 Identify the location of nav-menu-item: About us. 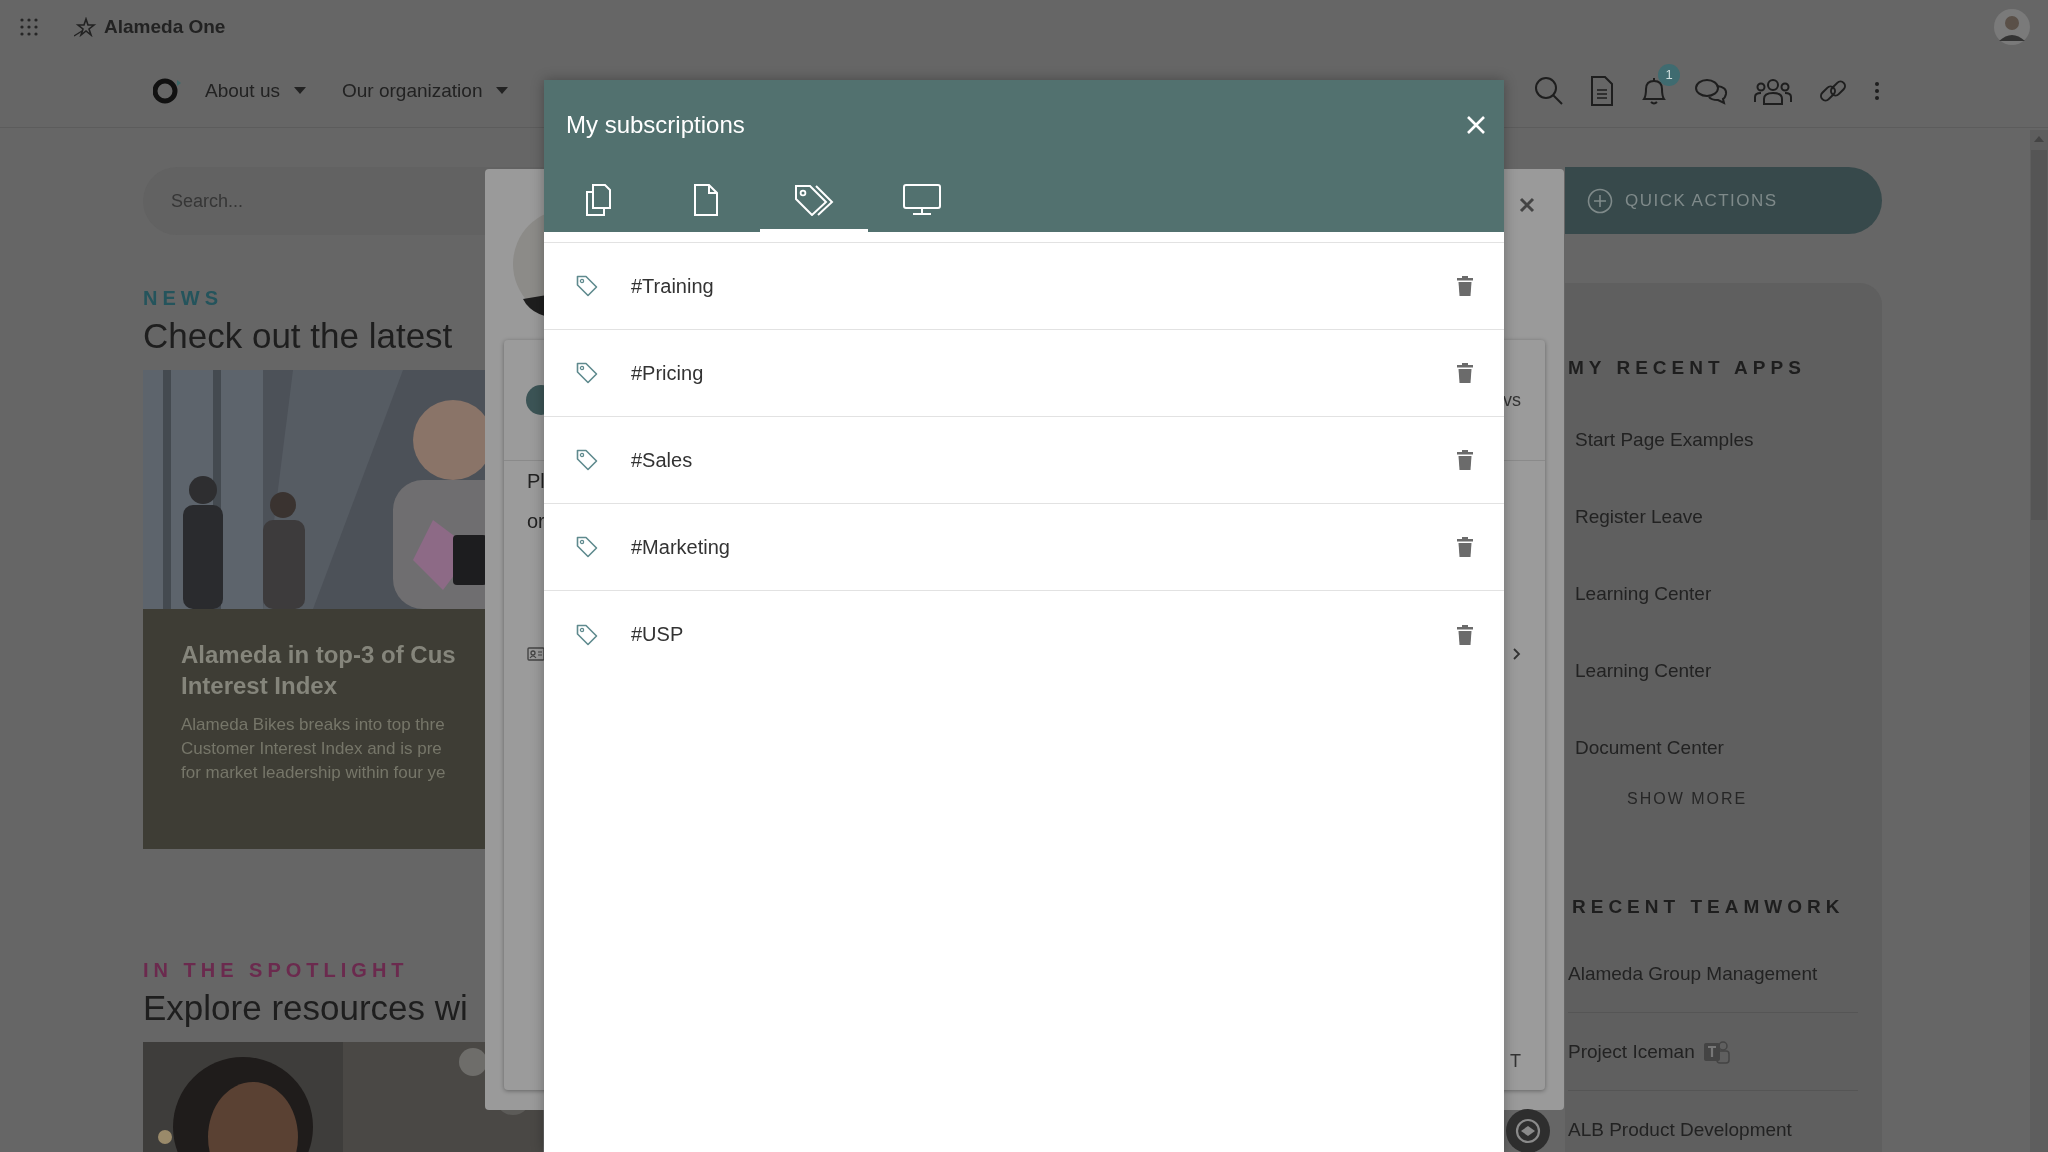
(255, 90).